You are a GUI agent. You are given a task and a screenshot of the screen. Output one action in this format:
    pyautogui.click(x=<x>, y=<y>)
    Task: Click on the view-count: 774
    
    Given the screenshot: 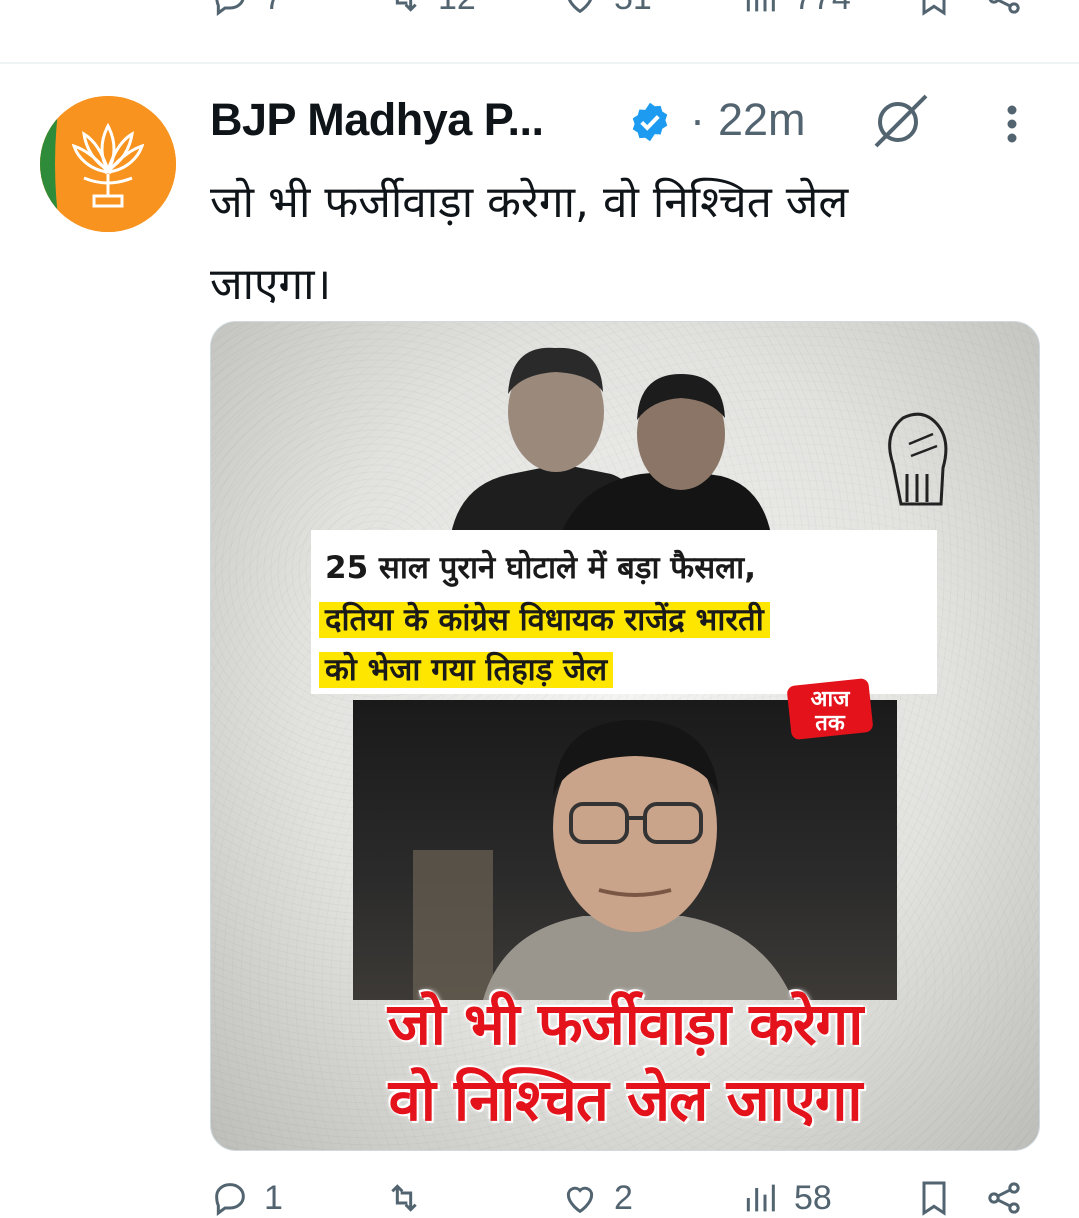 What is the action you would take?
    pyautogui.click(x=822, y=9)
    